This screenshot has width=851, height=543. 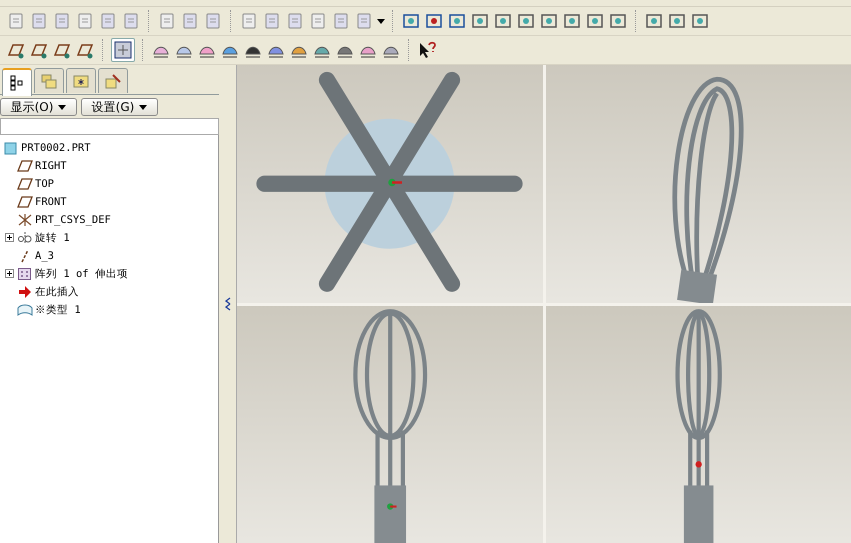 I want to click on revolve-icon, so click(x=25, y=238).